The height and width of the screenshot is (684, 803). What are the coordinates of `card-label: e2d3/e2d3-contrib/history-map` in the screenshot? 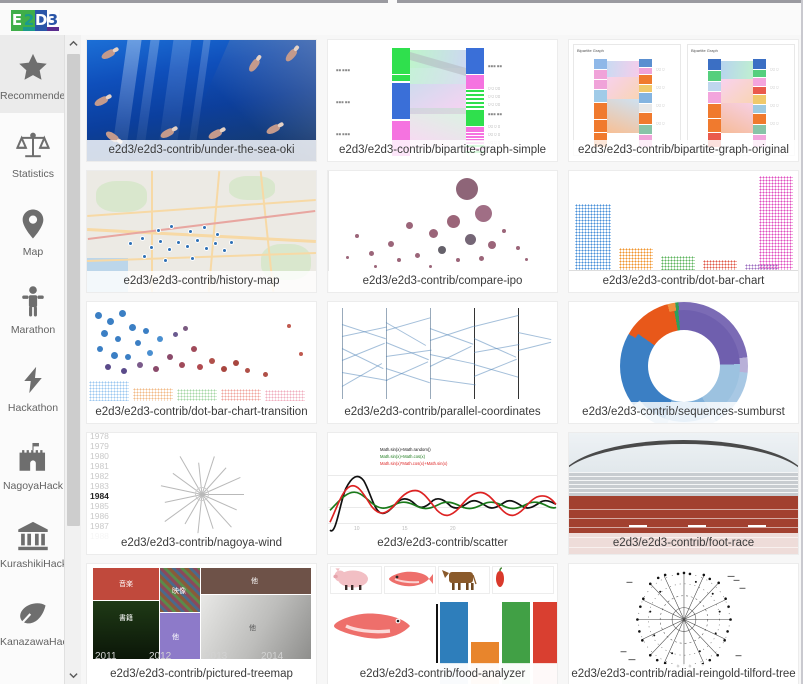 It's located at (201, 281).